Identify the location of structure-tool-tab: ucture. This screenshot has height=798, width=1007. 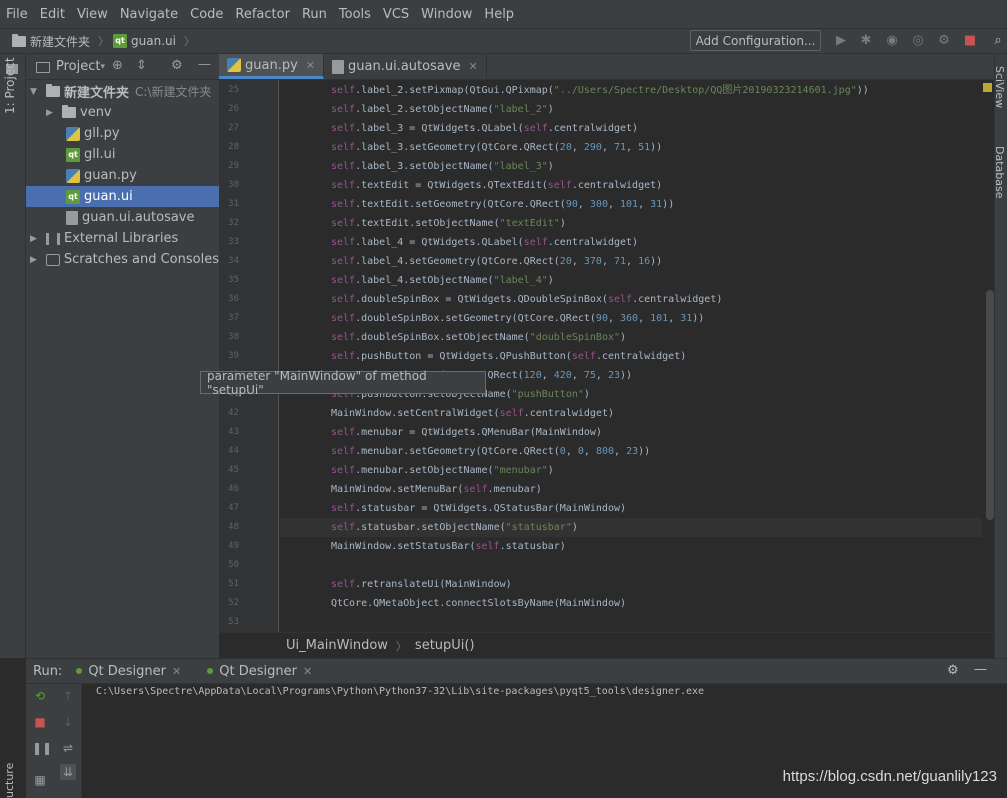
(9, 780).